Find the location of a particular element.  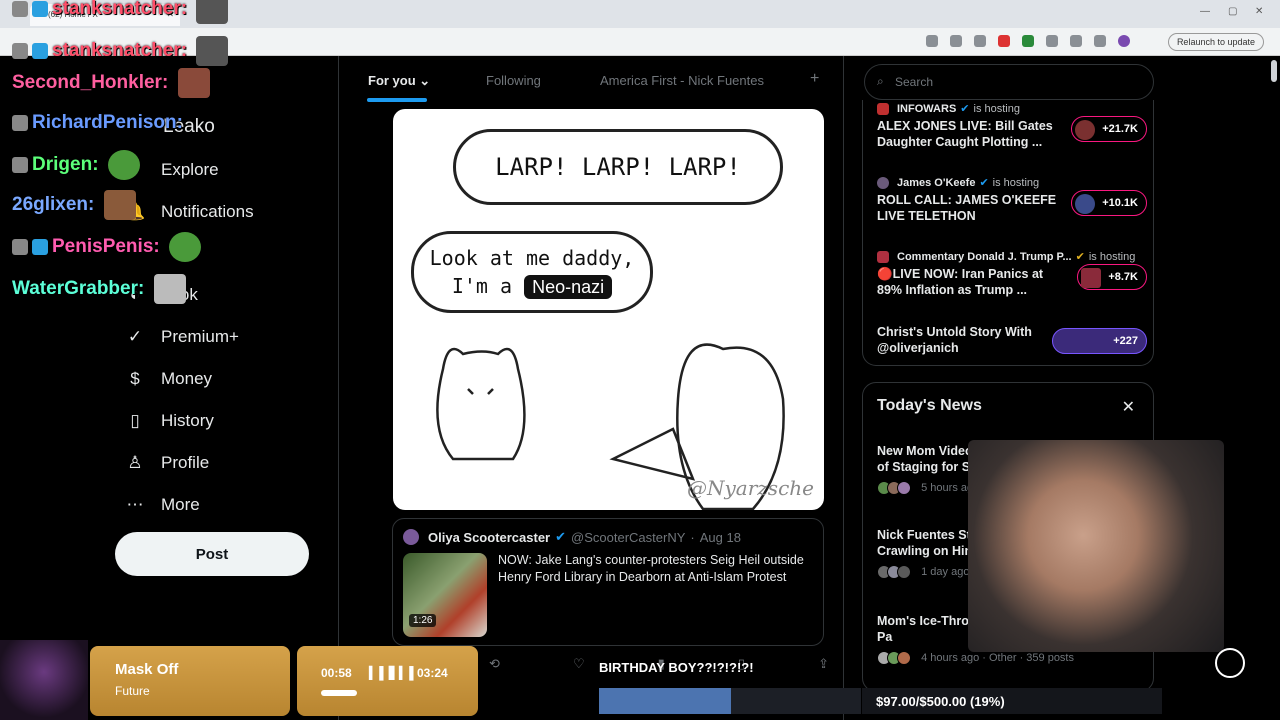

puzzle-icon is located at coordinates (1076, 41).